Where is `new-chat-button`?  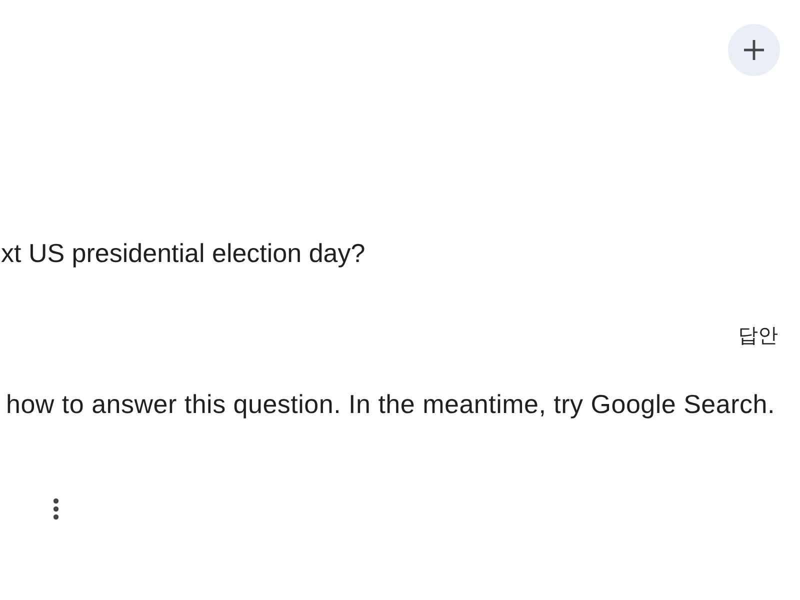
new-chat-button is located at coordinates (754, 50).